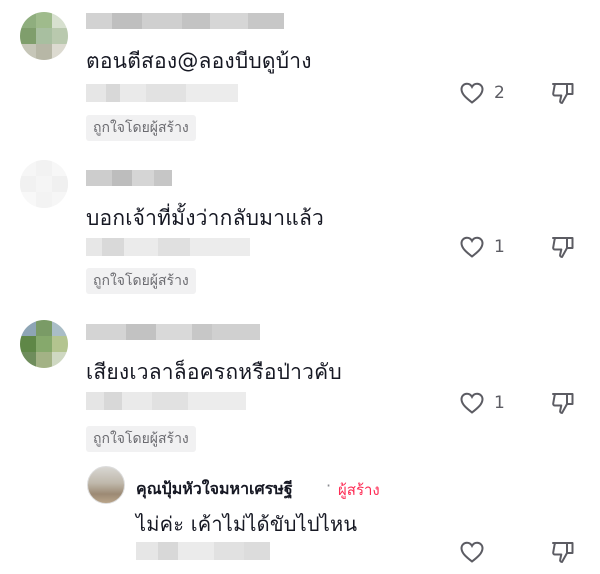  What do you see at coordinates (247, 524) in the screenshot?
I see `reply-text: ไม่ค่ะ เค้าไม่ได้ขับไปไหน` at bounding box center [247, 524].